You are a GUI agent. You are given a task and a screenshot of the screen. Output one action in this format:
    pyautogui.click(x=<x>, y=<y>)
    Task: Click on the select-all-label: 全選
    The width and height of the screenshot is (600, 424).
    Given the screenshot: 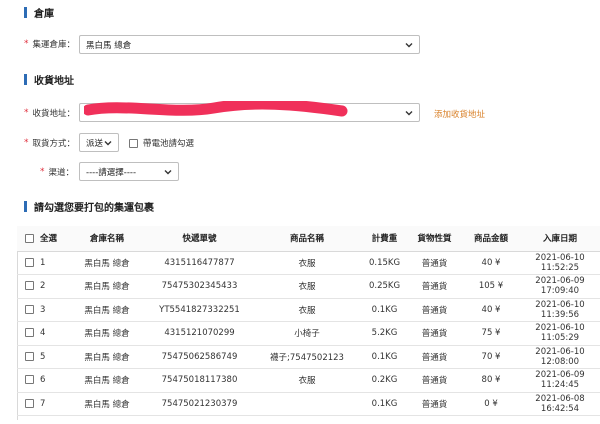 What is the action you would take?
    pyautogui.click(x=49, y=239)
    